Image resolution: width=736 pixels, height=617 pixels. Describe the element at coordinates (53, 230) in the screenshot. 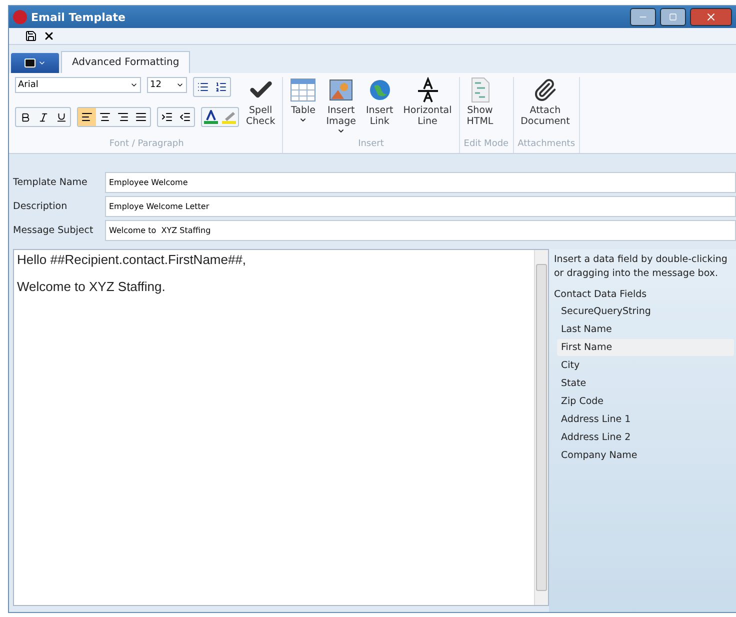

I see `field-label: Message Subject` at that location.